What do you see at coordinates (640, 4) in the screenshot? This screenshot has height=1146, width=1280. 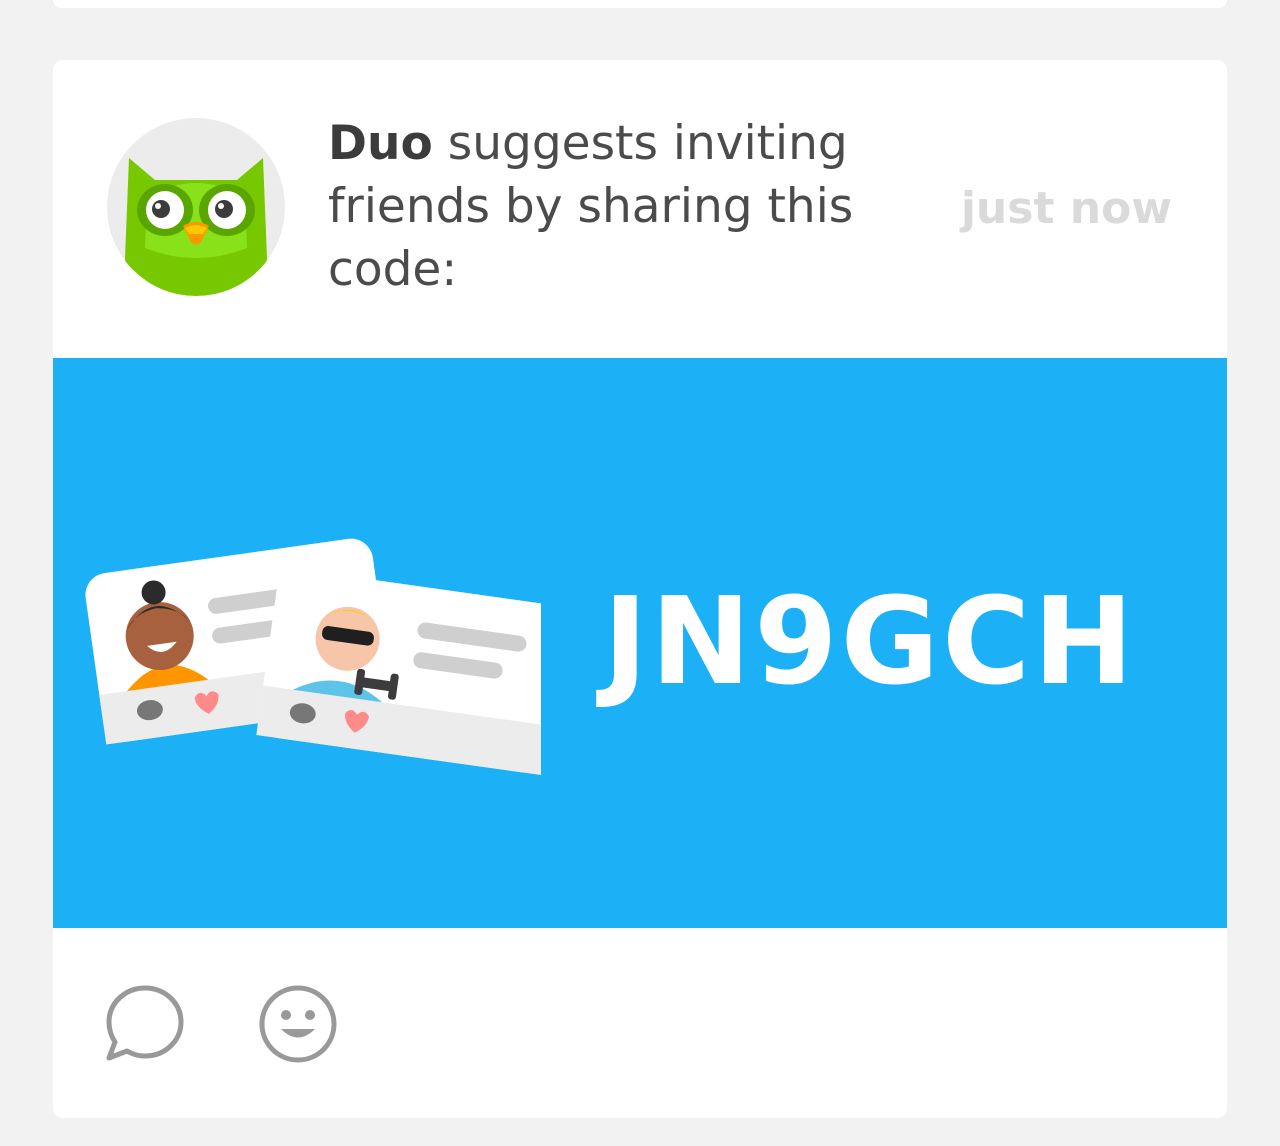 I see `previous-card-edge` at bounding box center [640, 4].